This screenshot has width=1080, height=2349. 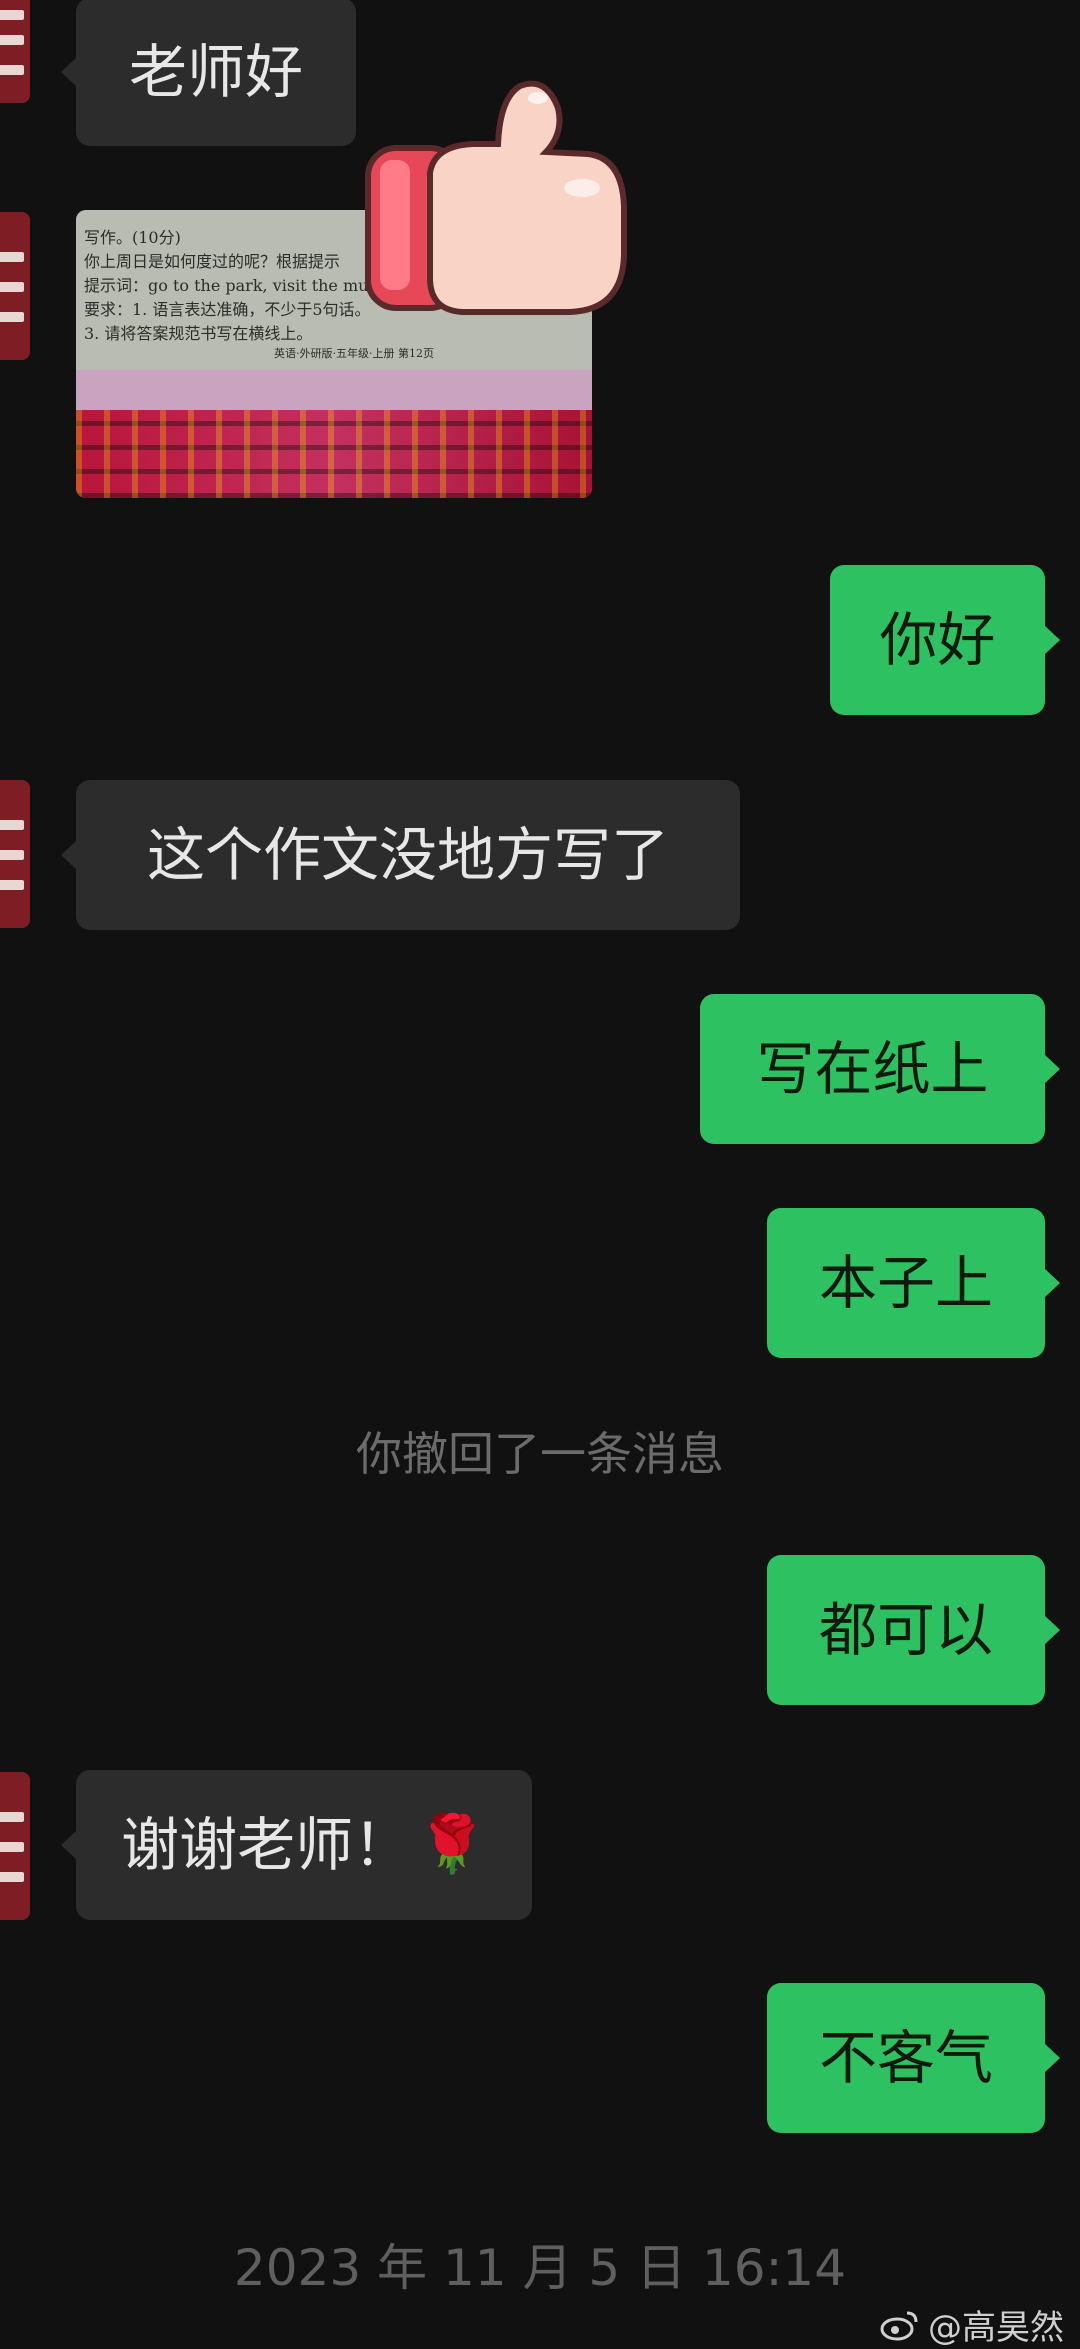 I want to click on message-text: 不客气, so click(x=905, y=2058).